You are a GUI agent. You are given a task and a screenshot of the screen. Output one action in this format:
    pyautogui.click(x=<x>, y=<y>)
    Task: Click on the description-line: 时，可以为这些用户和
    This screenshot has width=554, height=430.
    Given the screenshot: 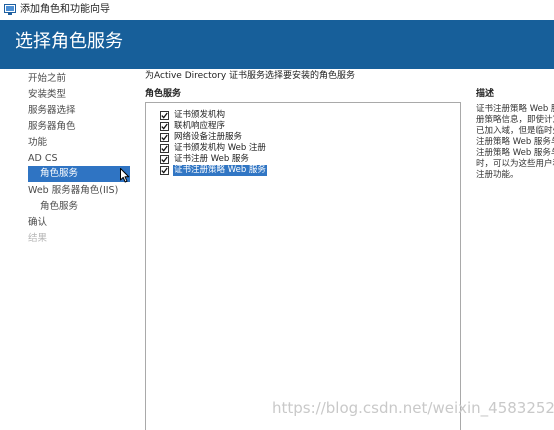 What is the action you would take?
    pyautogui.click(x=515, y=164)
    